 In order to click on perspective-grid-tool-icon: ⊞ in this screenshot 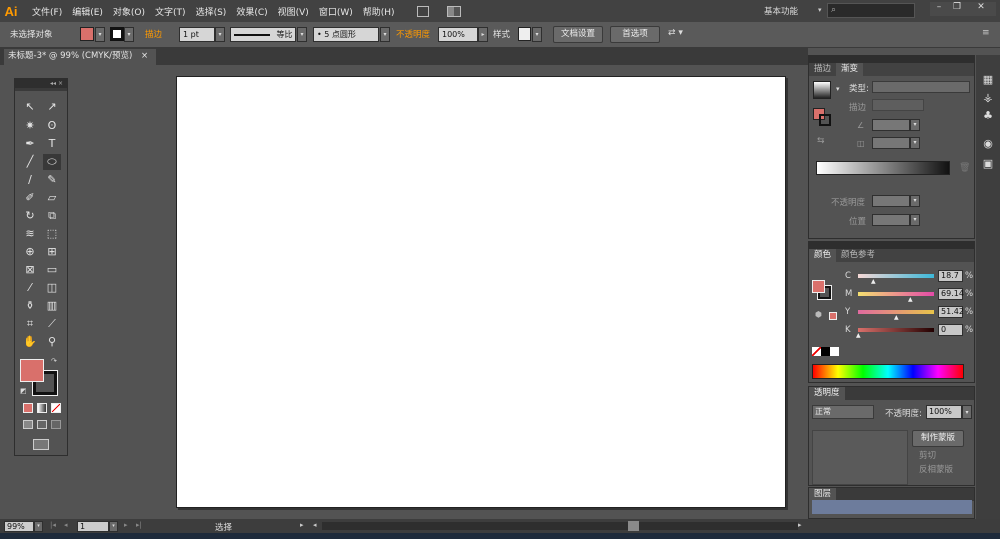, I will do `click(52, 252)`.